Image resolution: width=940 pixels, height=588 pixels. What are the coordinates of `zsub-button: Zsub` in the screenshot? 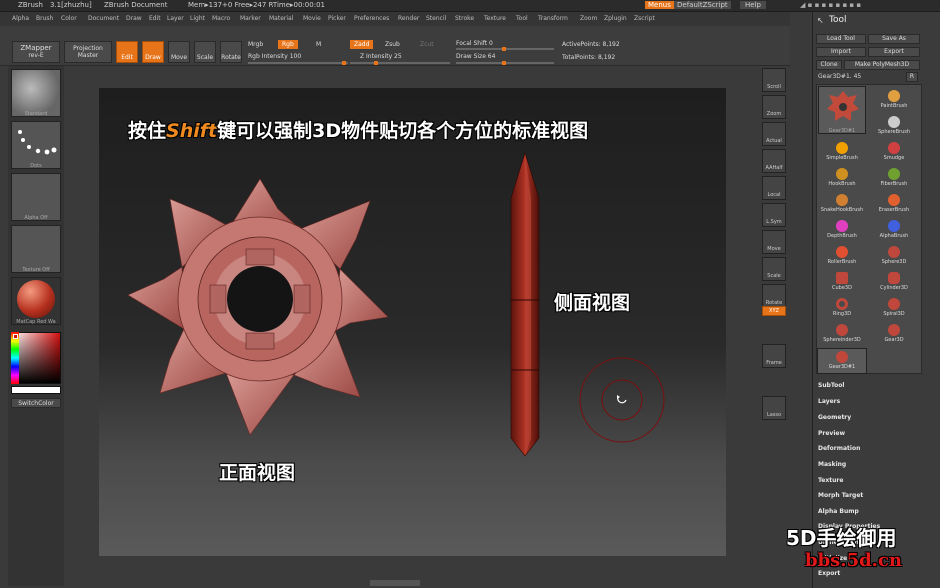 It's located at (392, 44).